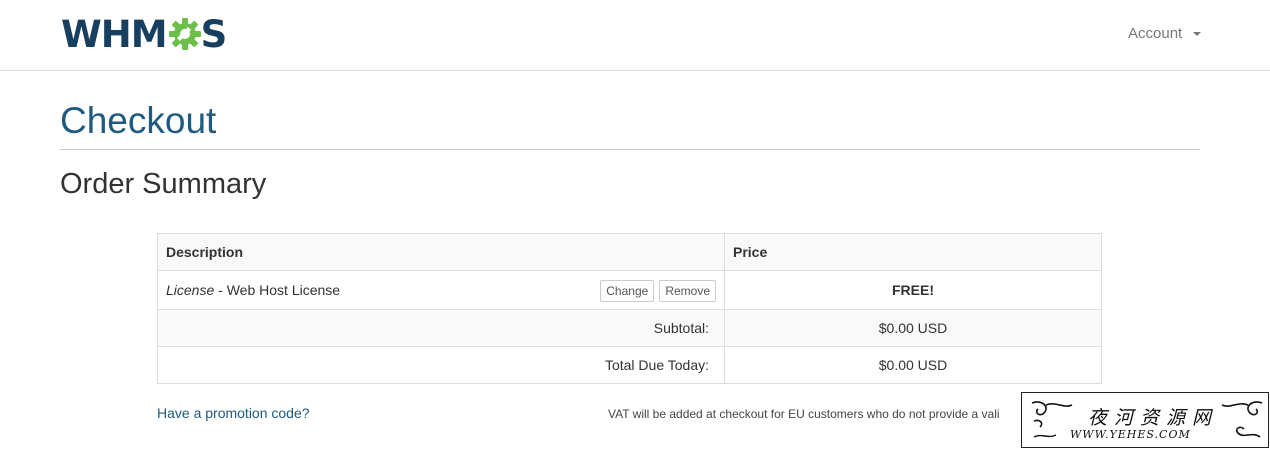 The image size is (1270, 450). Describe the element at coordinates (441, 290) in the screenshot. I see `item-description-cell: License - Web Host License Change Remove` at that location.